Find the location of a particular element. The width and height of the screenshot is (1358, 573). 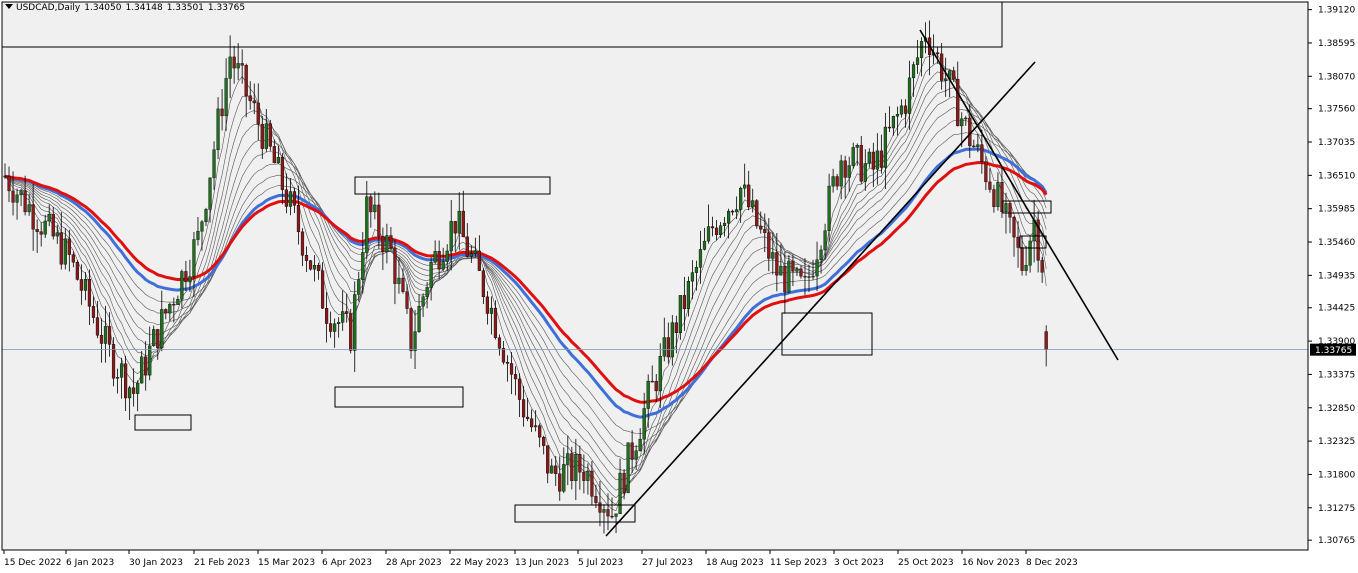

symbol-header: USDCAD,Daily 1.34050 1.34148 1.33501 1.33765 is located at coordinates (127, 8).